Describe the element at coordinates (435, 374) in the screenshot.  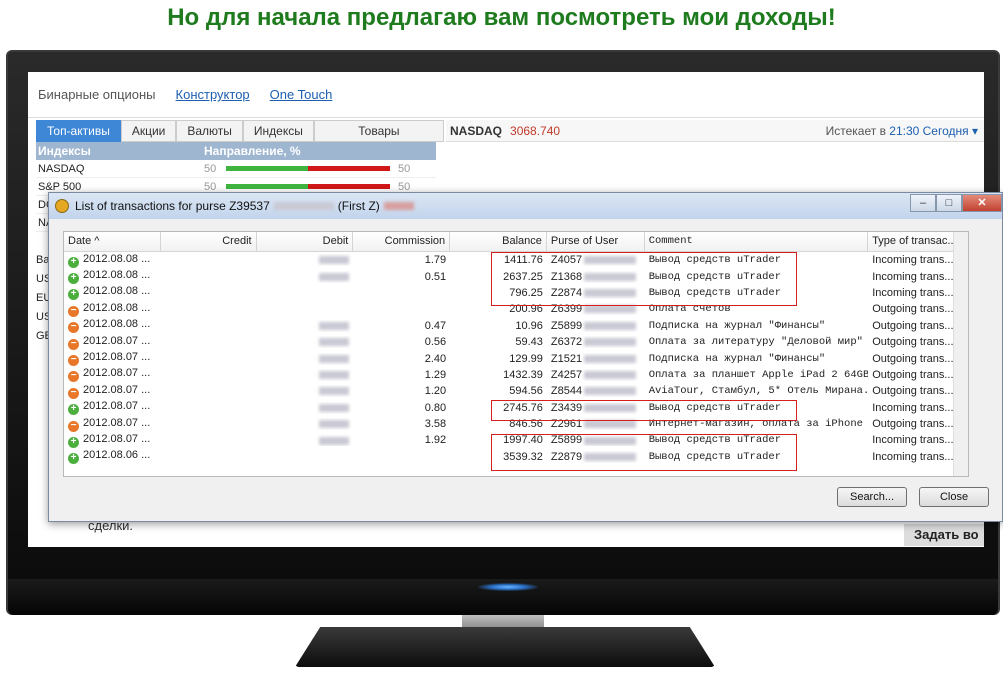
I see `commission-cell: 1.29` at that location.